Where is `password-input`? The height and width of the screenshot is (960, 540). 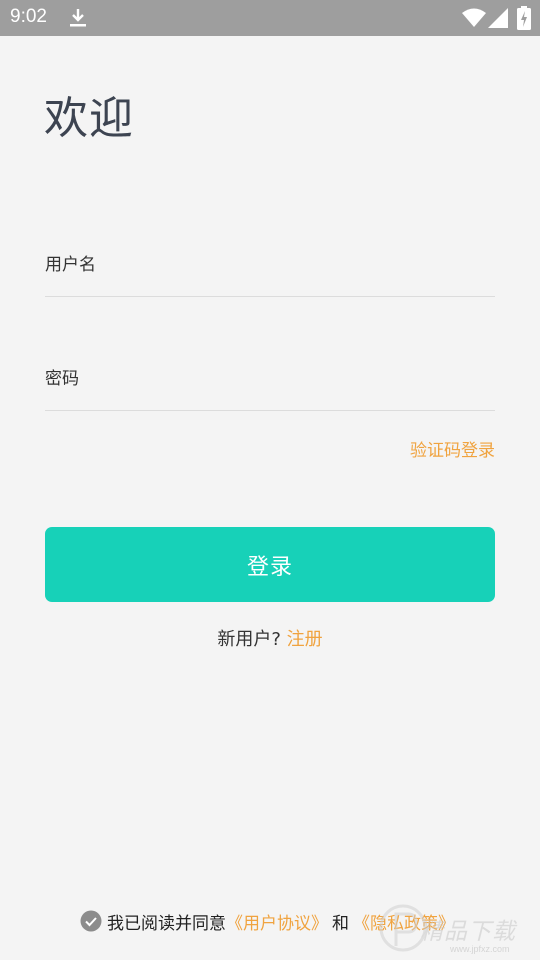 password-input is located at coordinates (270, 379).